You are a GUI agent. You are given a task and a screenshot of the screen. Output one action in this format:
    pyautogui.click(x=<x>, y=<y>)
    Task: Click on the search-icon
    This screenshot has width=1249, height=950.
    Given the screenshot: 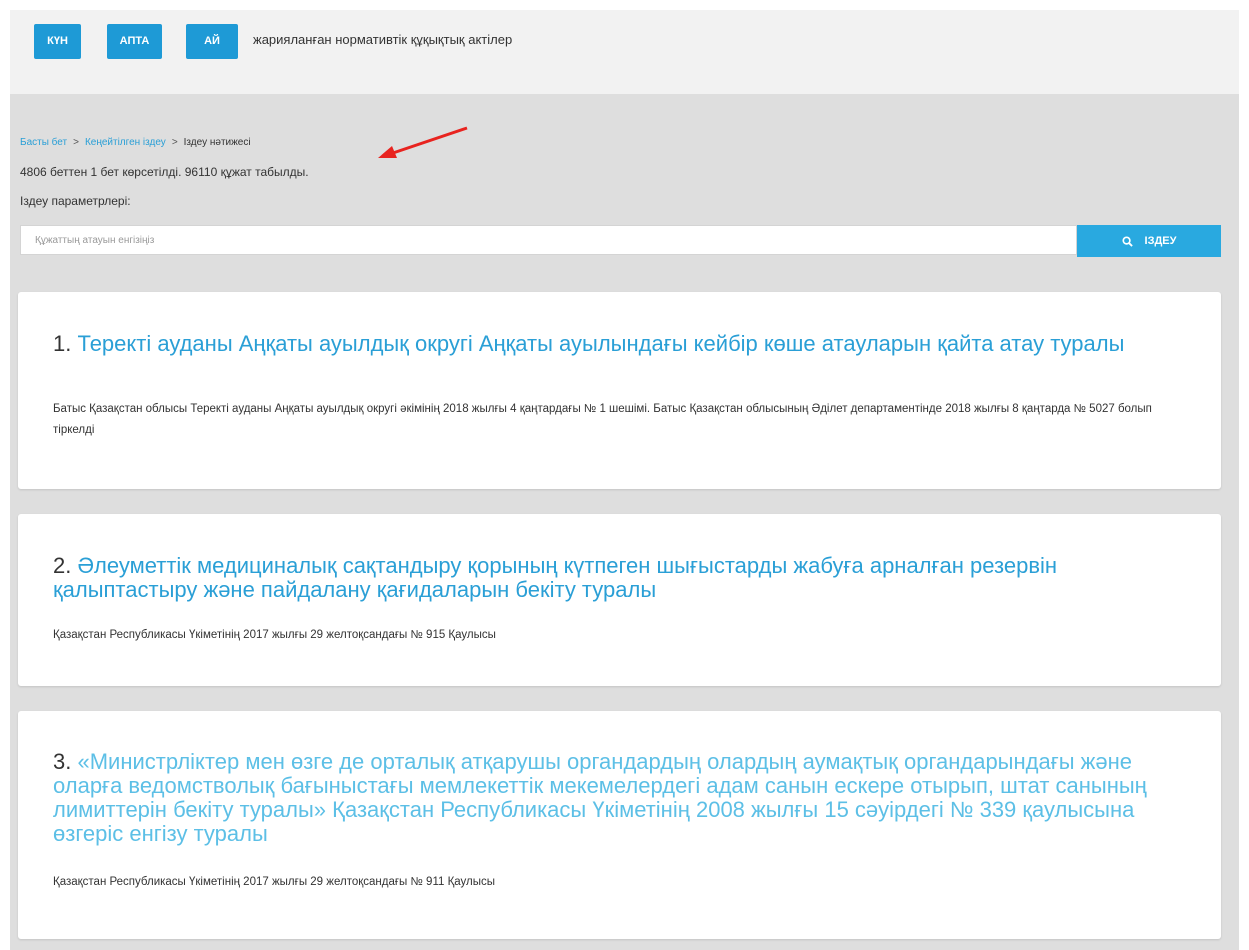 What is the action you would take?
    pyautogui.click(x=1127, y=241)
    